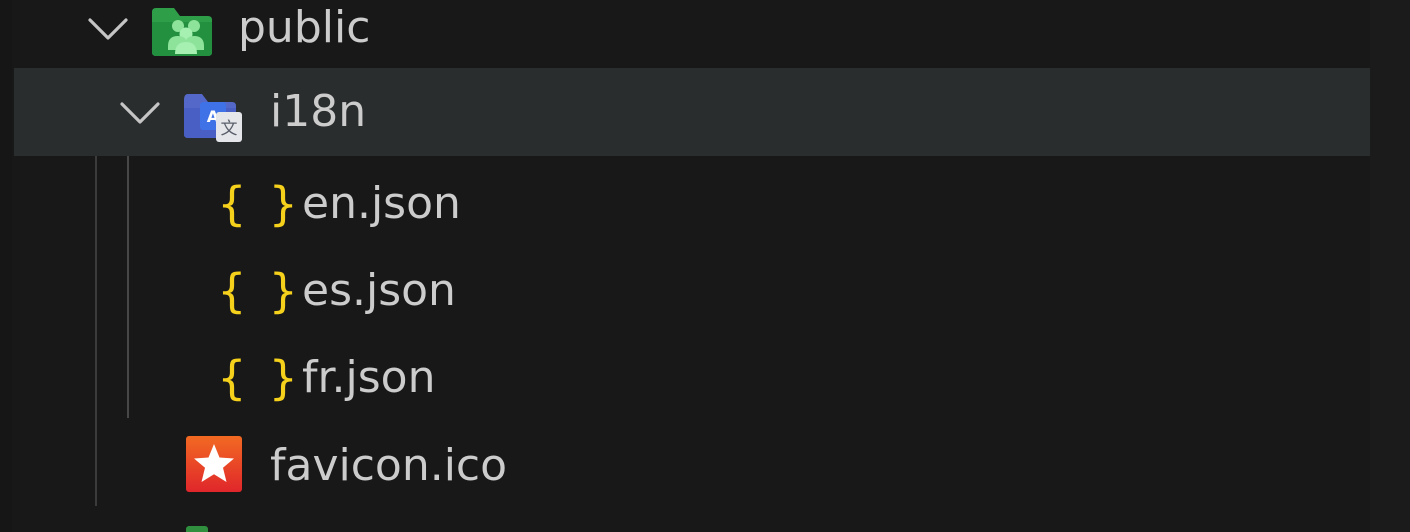  I want to click on tree-item-label: i18n, so click(318, 111).